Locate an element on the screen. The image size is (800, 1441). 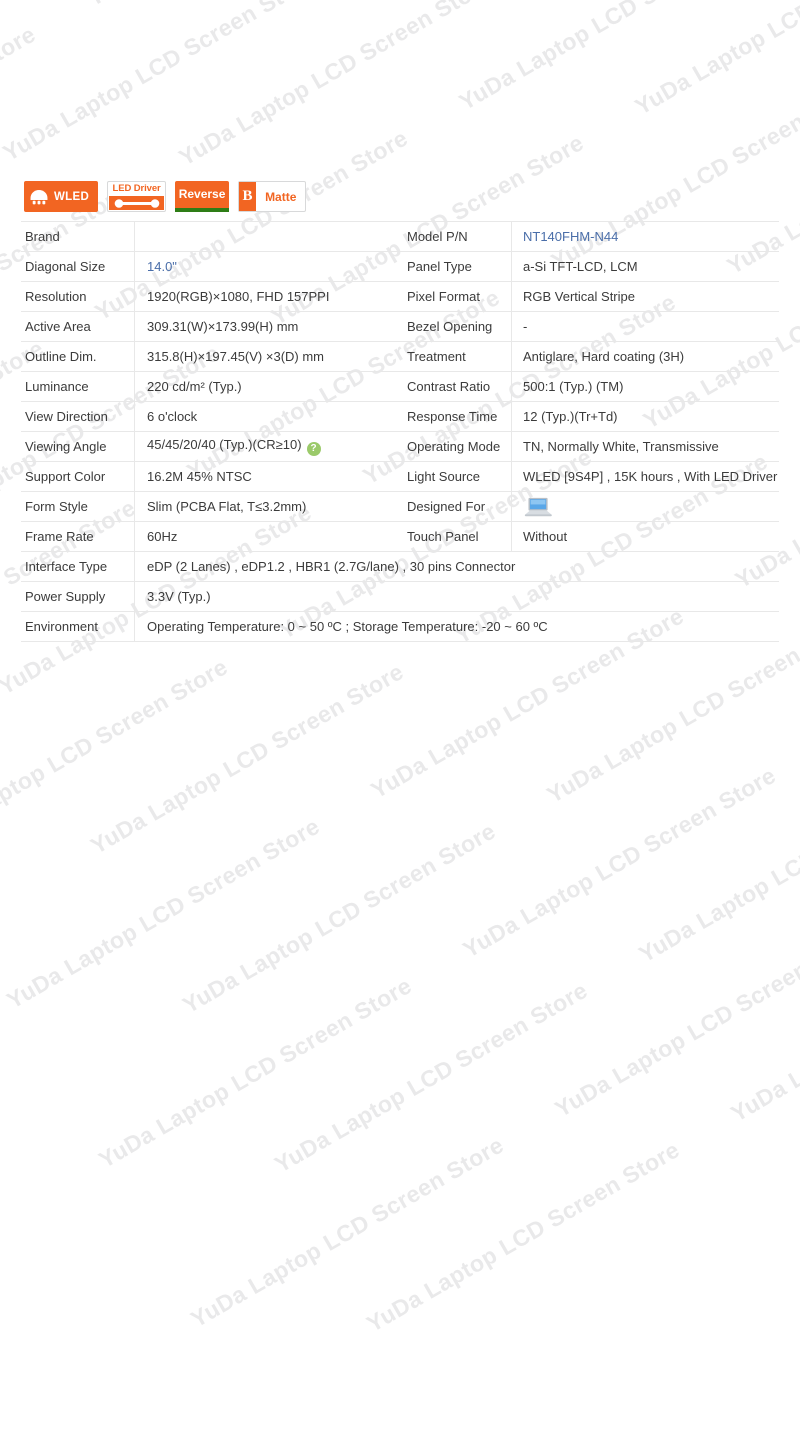
laptop-icon is located at coordinates (651, 507).